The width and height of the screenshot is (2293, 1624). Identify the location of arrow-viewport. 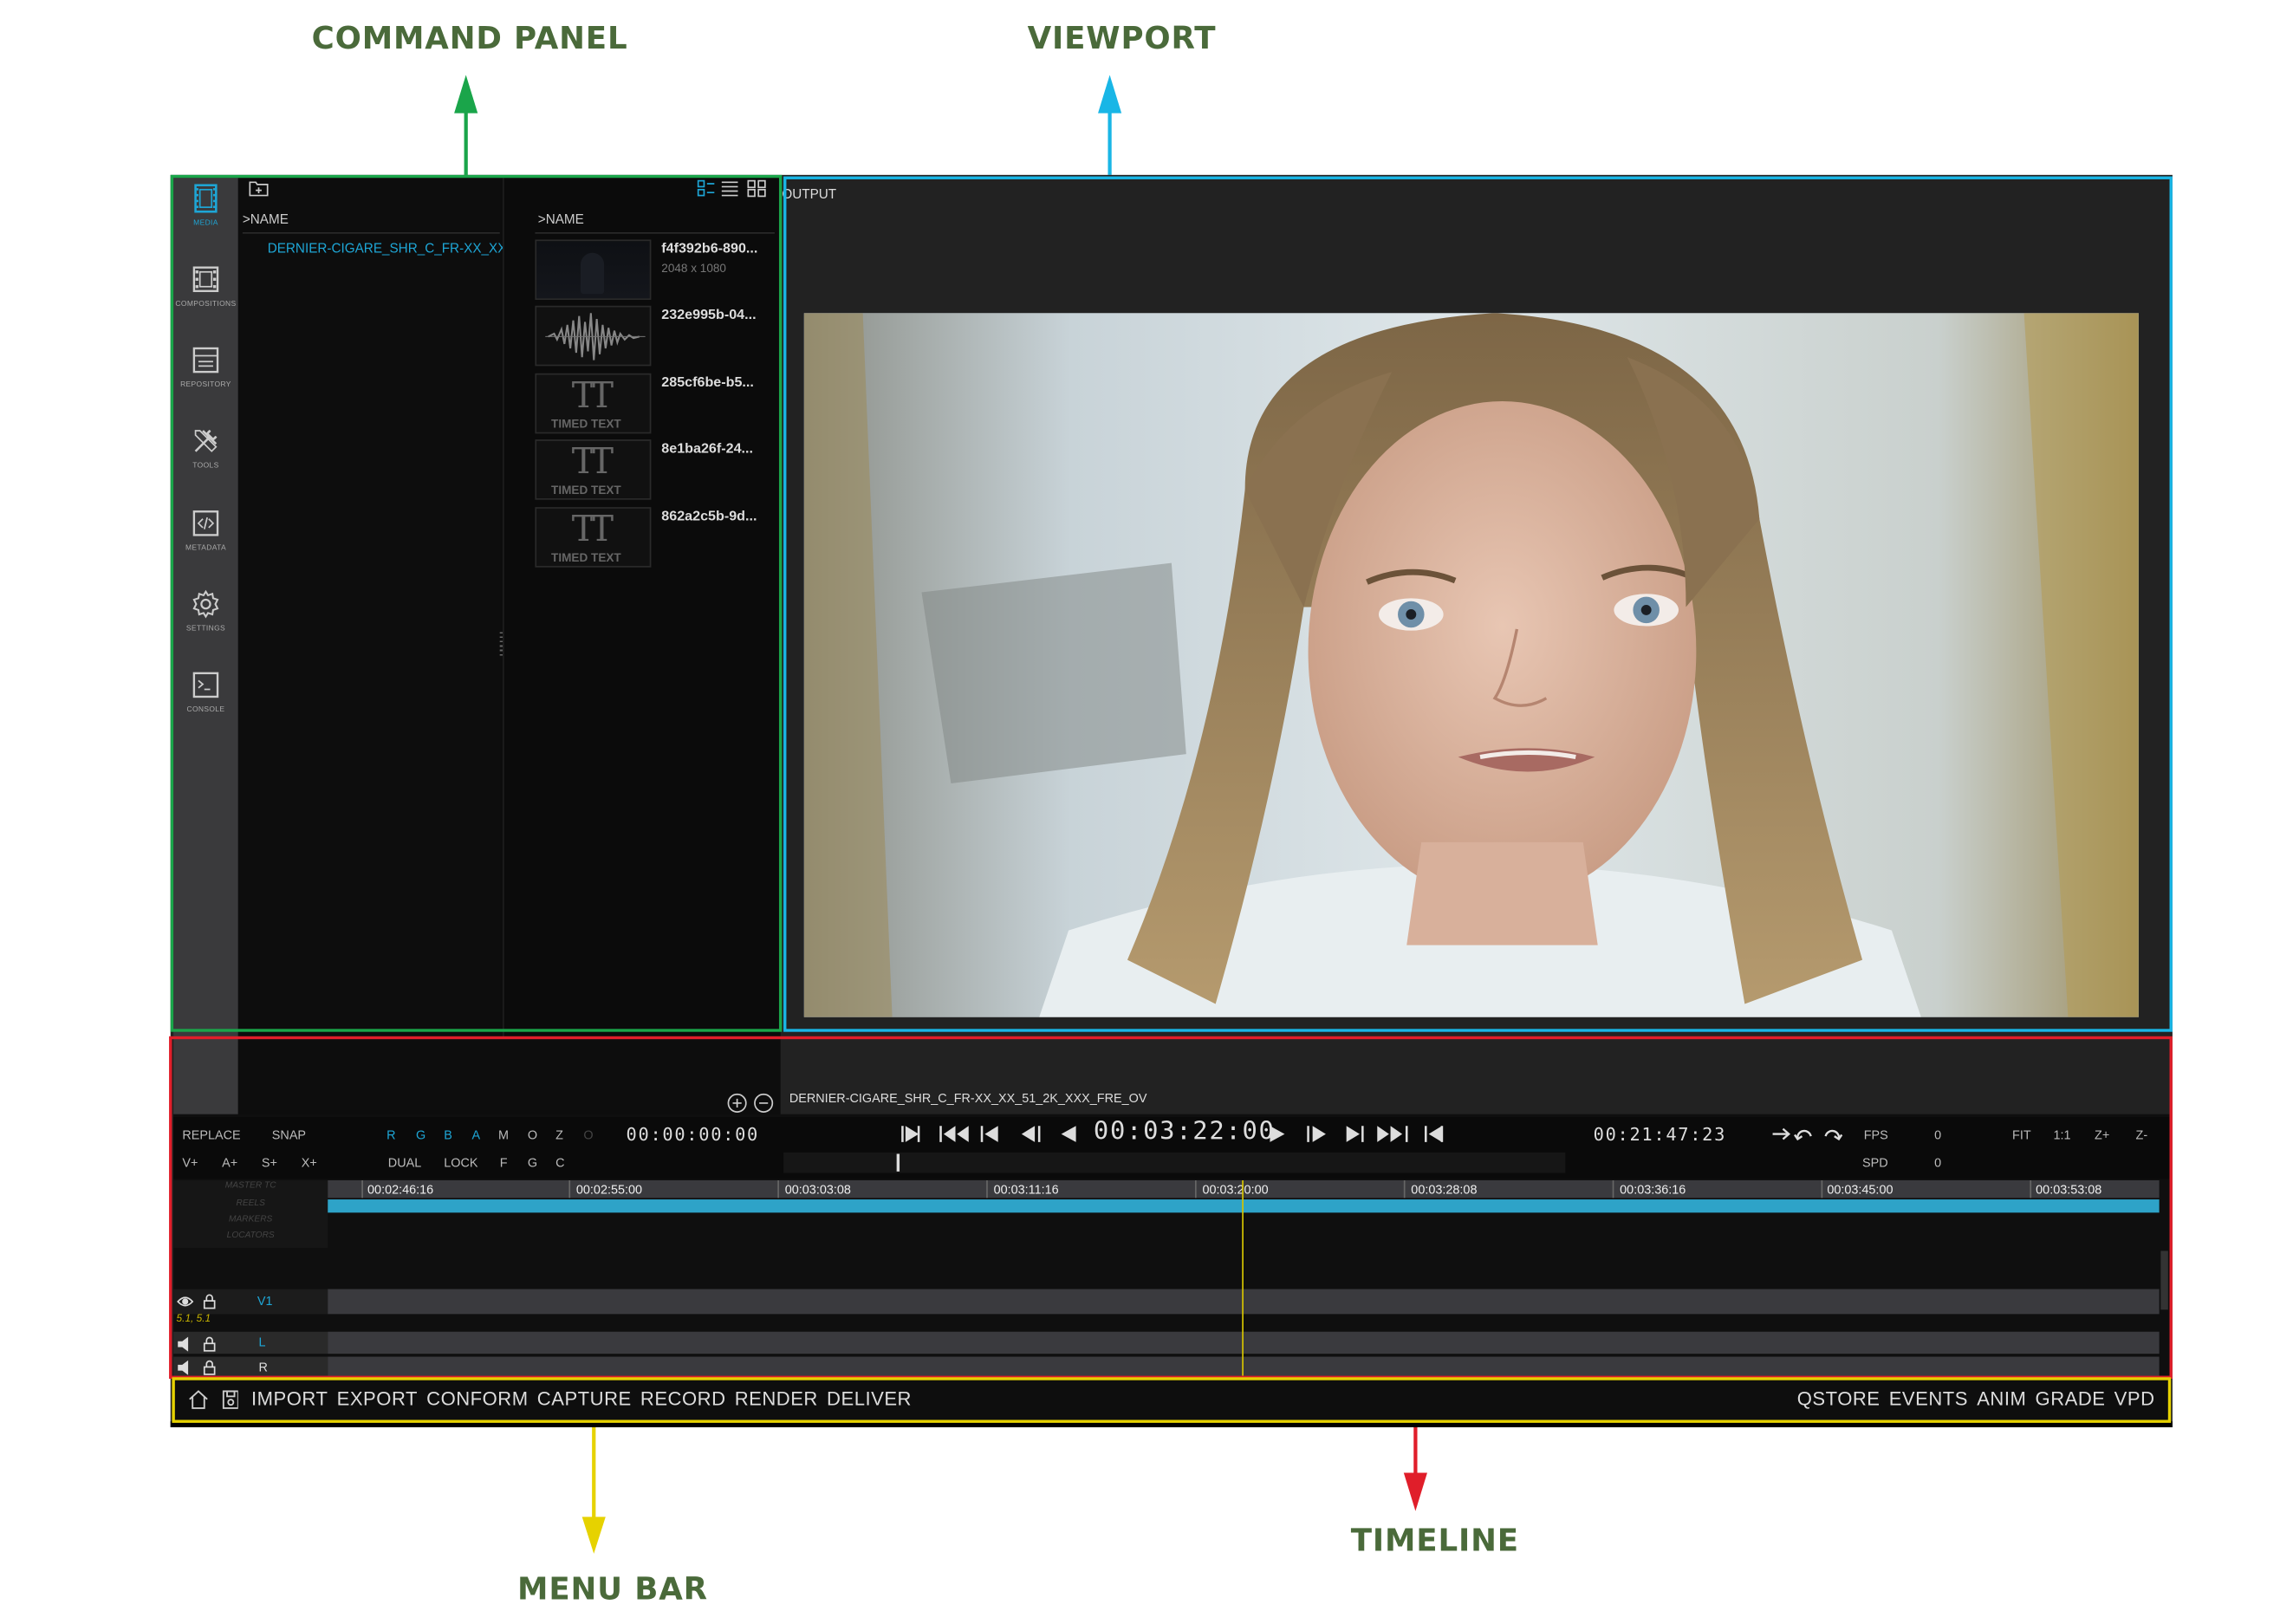
(1110, 125).